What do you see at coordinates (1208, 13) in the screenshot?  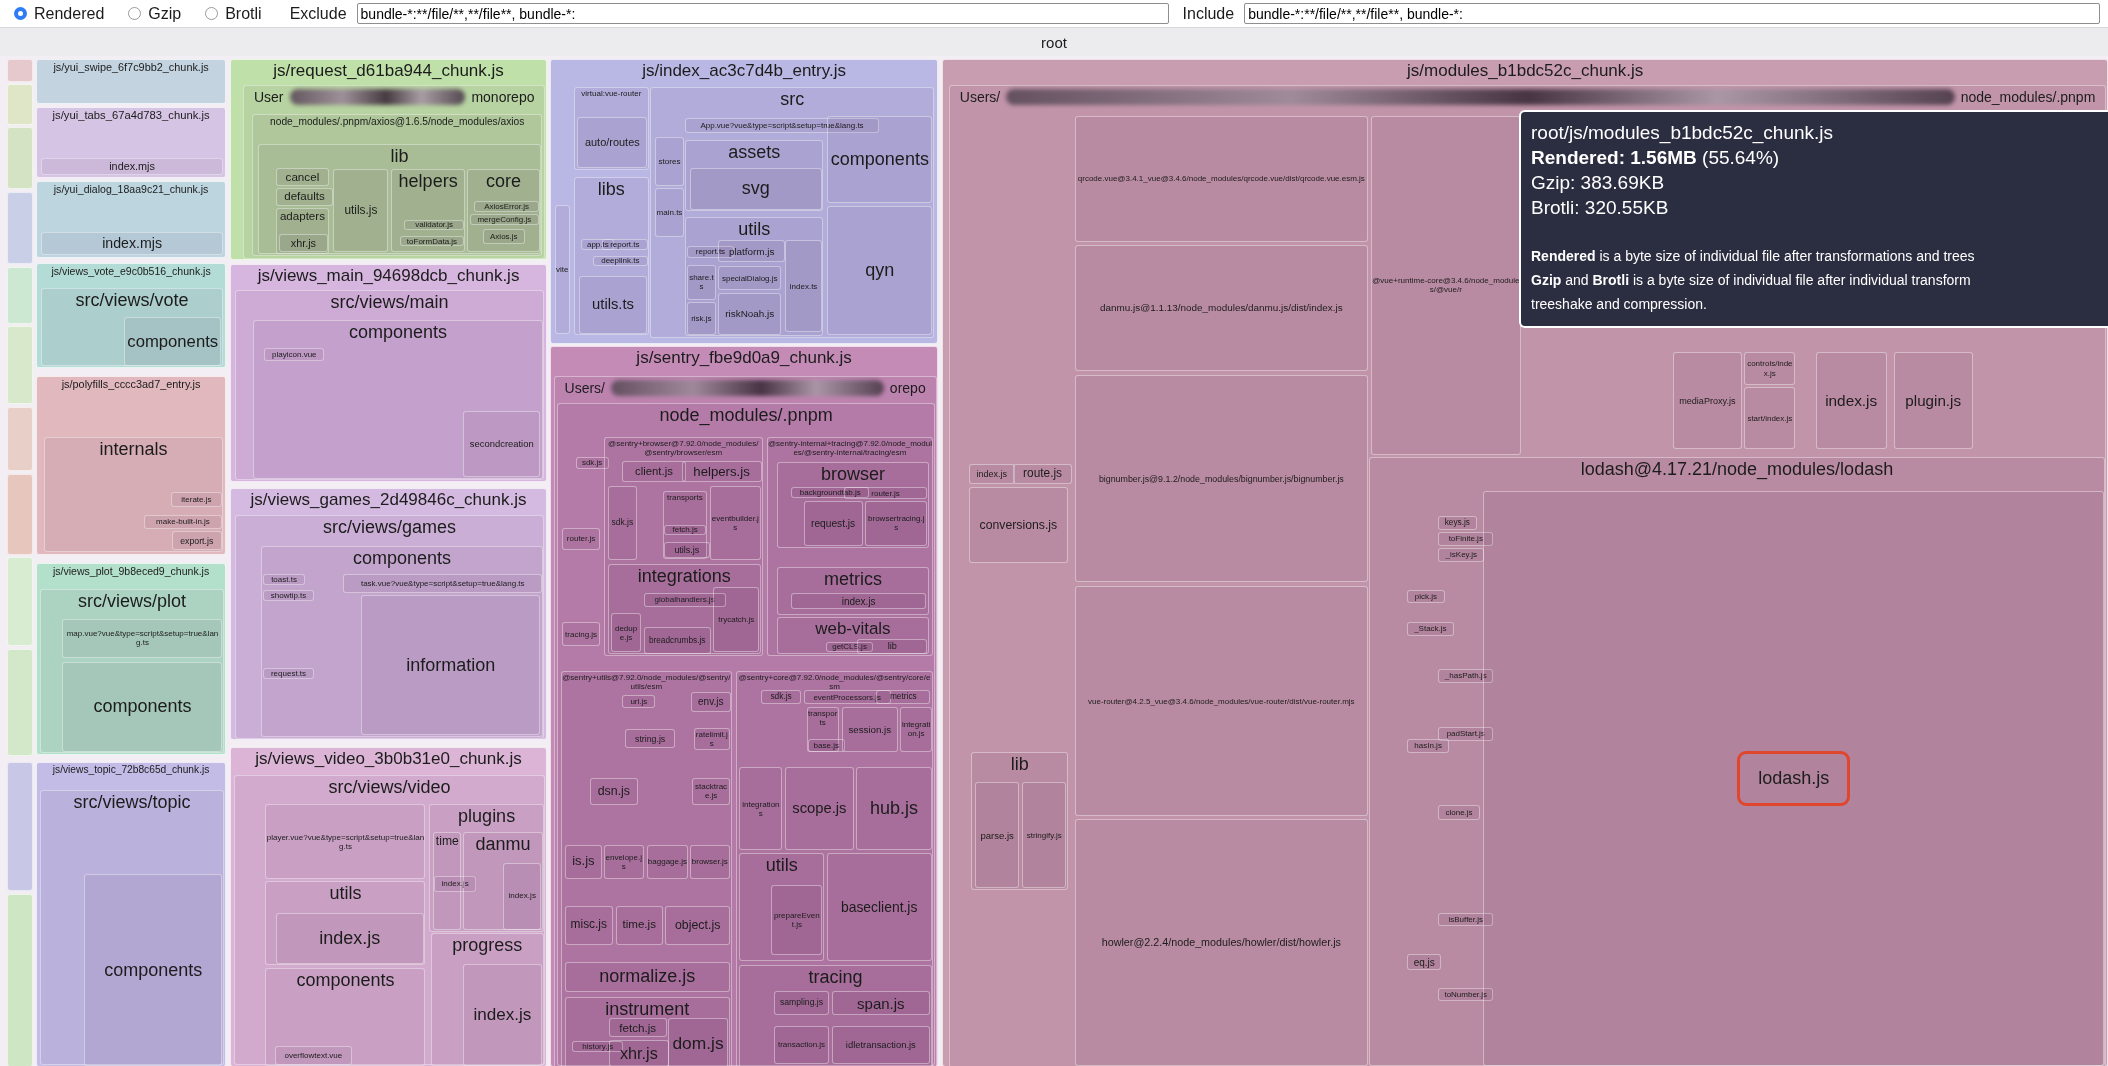 I see `include-label: Include` at bounding box center [1208, 13].